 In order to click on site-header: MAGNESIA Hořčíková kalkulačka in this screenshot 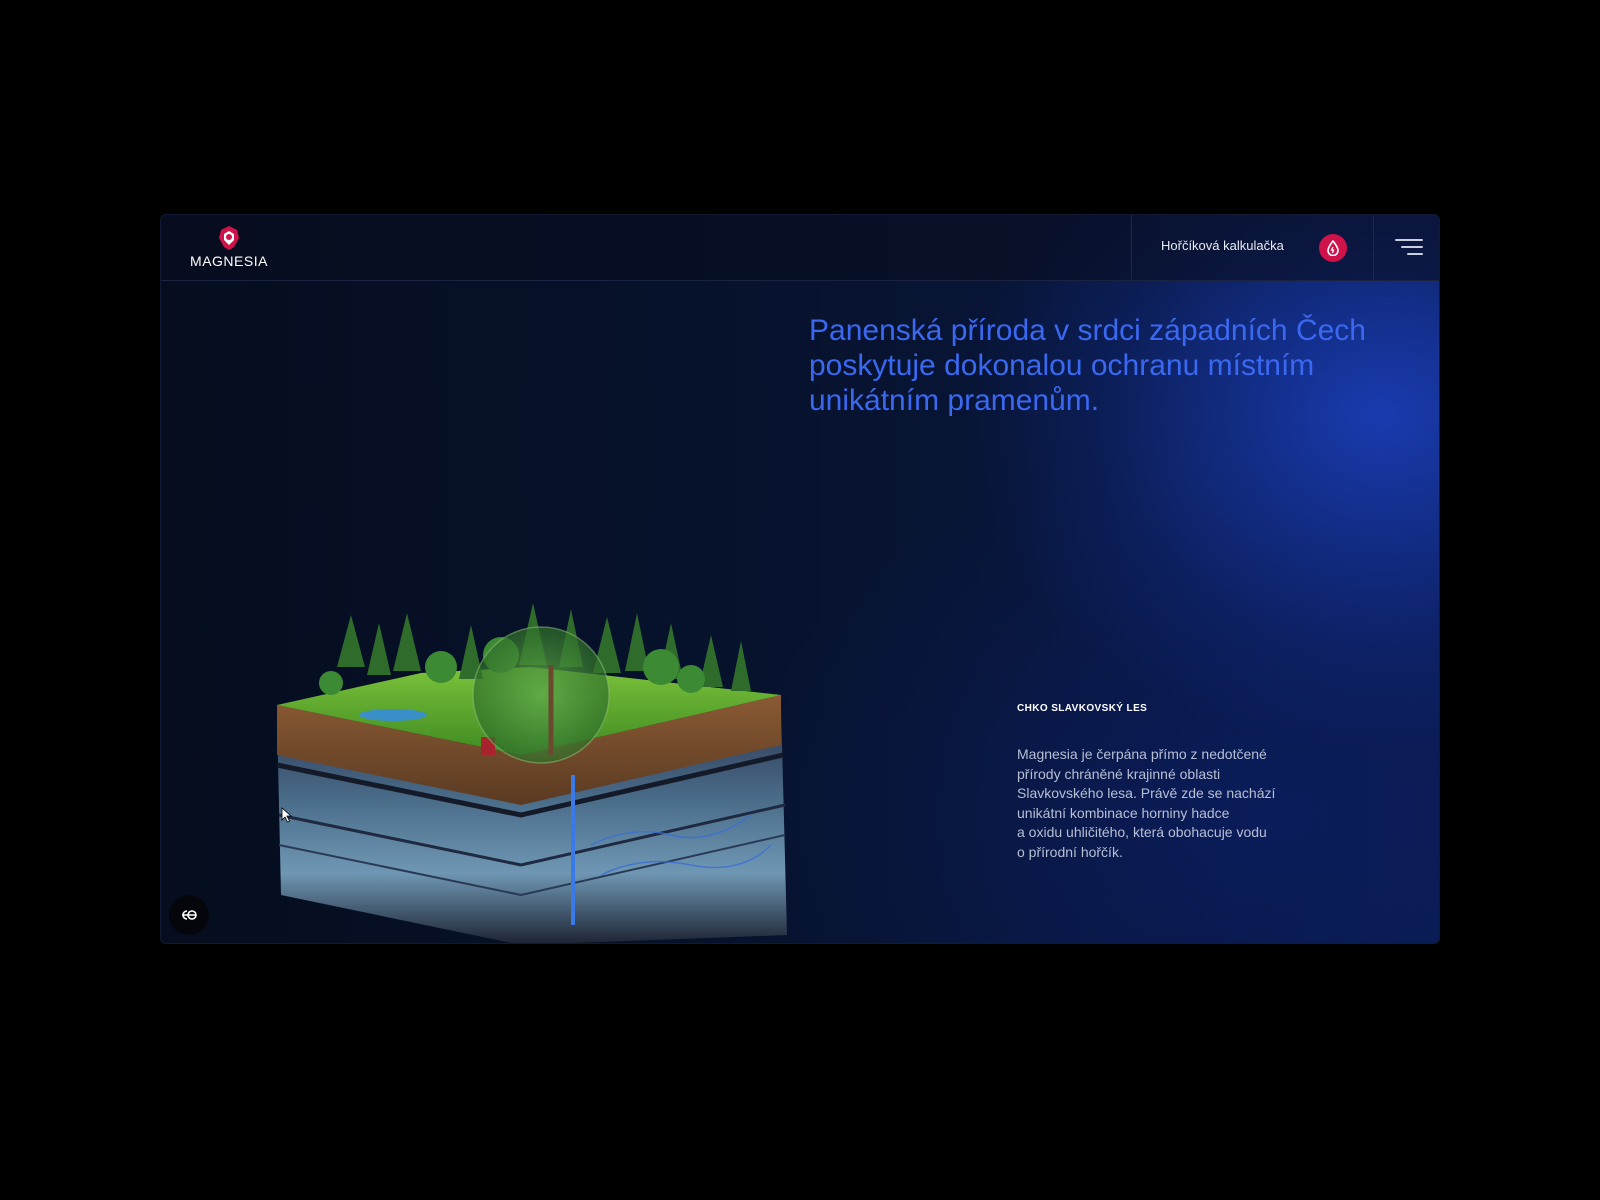, I will do `click(800, 248)`.